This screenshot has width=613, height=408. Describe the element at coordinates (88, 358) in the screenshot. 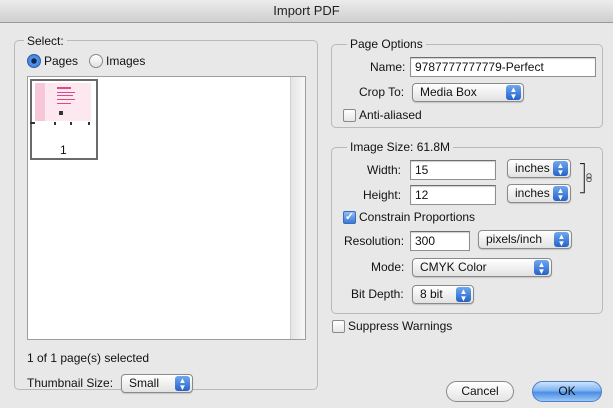

I see `selection-status: 1 of 1 page(s) selected` at that location.